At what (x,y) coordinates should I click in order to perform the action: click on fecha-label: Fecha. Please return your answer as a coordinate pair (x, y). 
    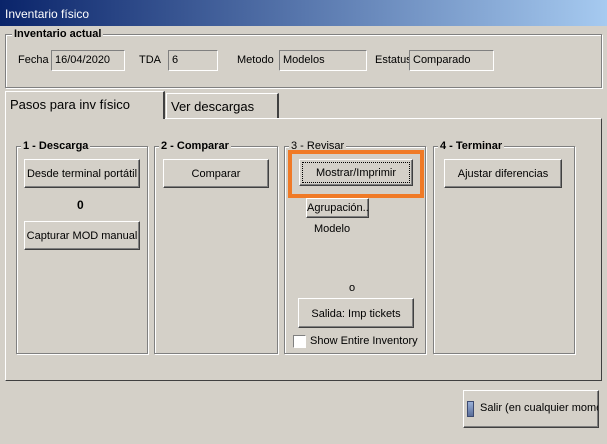
    Looking at the image, I should click on (33, 60).